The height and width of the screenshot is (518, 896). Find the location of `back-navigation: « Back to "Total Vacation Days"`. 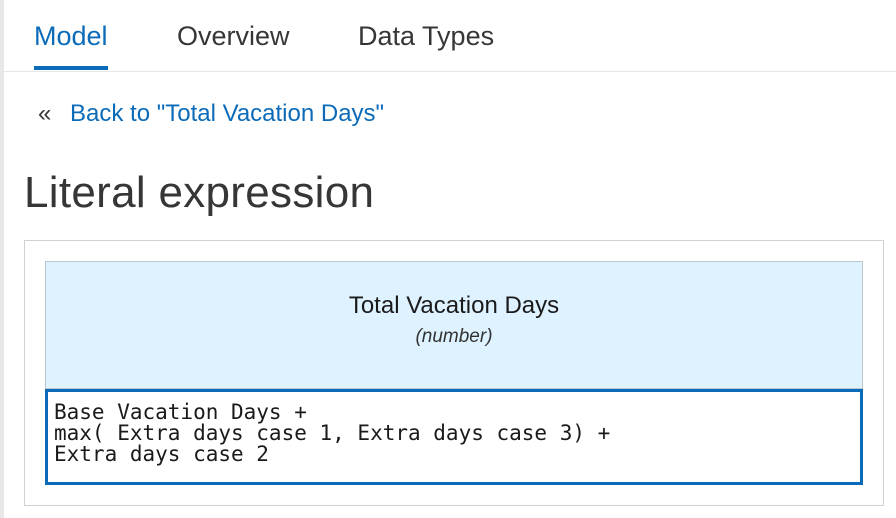

back-navigation: « Back to "Total Vacation Days" is located at coordinates (211, 114).